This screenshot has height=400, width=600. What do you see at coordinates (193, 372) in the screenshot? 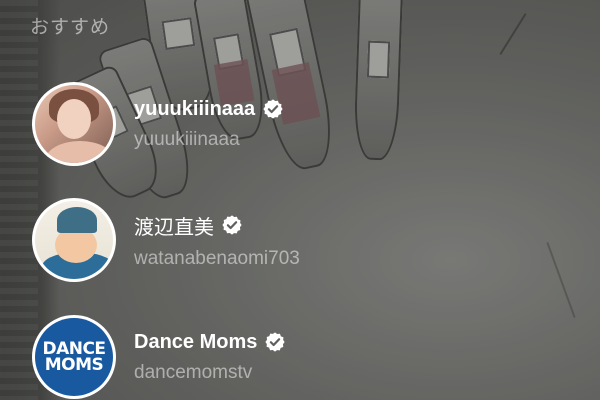
I see `account-handle: dancemomstv` at bounding box center [193, 372].